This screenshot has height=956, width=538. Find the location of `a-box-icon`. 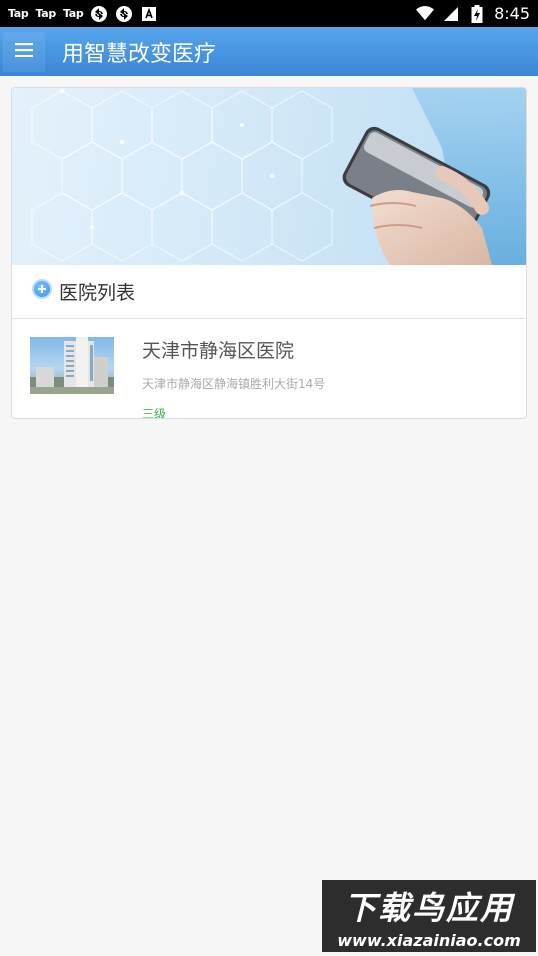

a-box-icon is located at coordinates (149, 14).